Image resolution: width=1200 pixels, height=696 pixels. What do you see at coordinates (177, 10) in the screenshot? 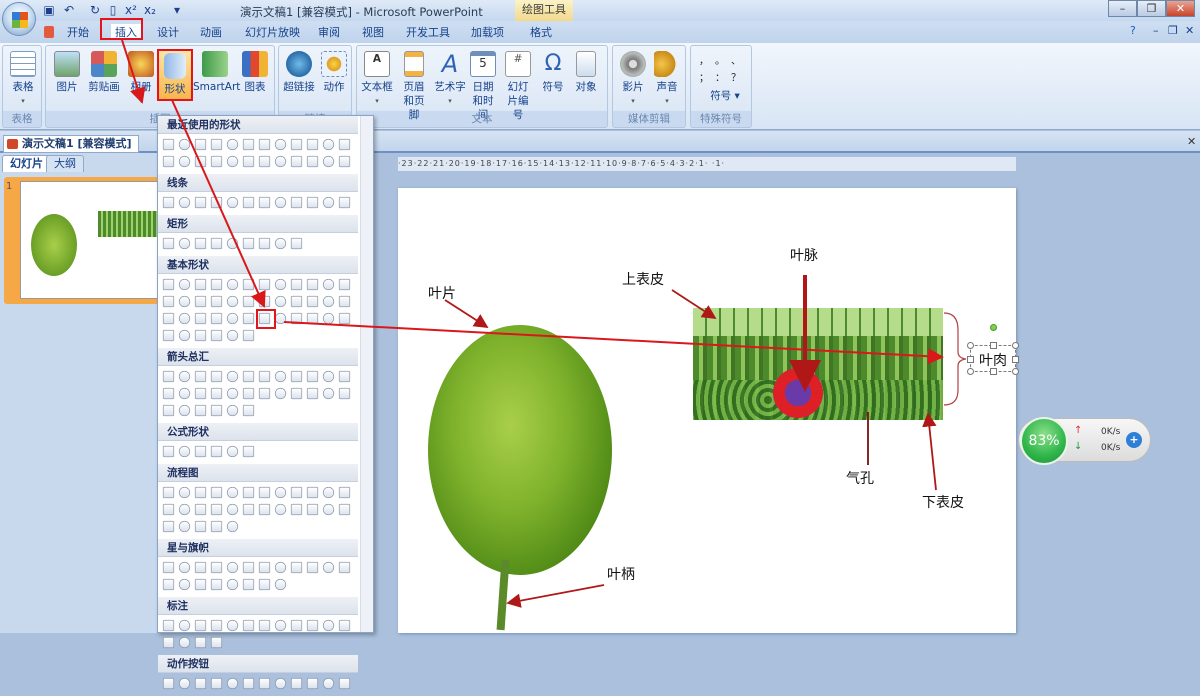
I see `customize-qat-icon: ▾` at bounding box center [177, 10].